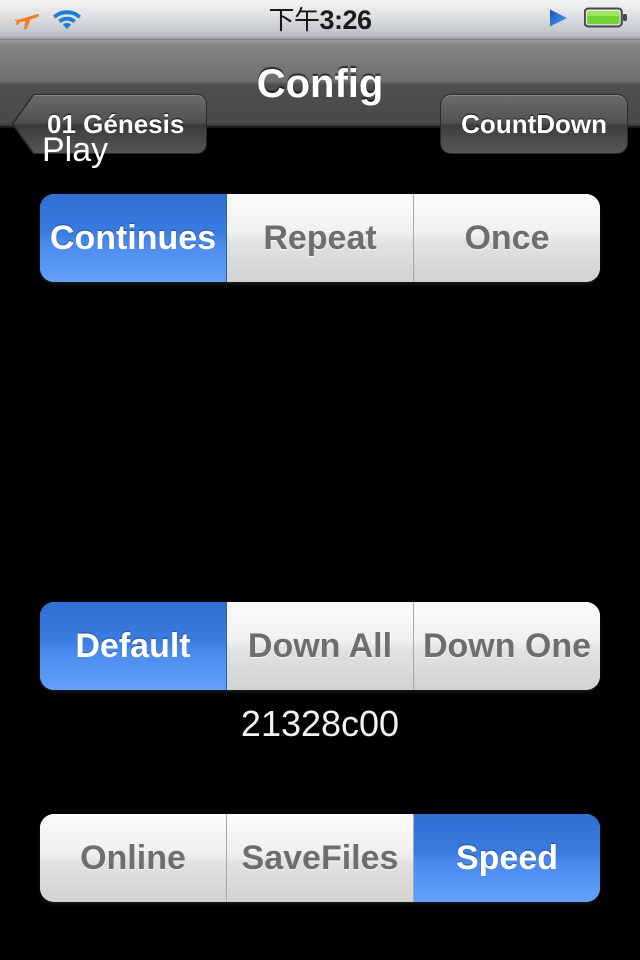 Image resolution: width=640 pixels, height=960 pixels. Describe the element at coordinates (133, 646) in the screenshot. I see `segment-default: Default` at that location.